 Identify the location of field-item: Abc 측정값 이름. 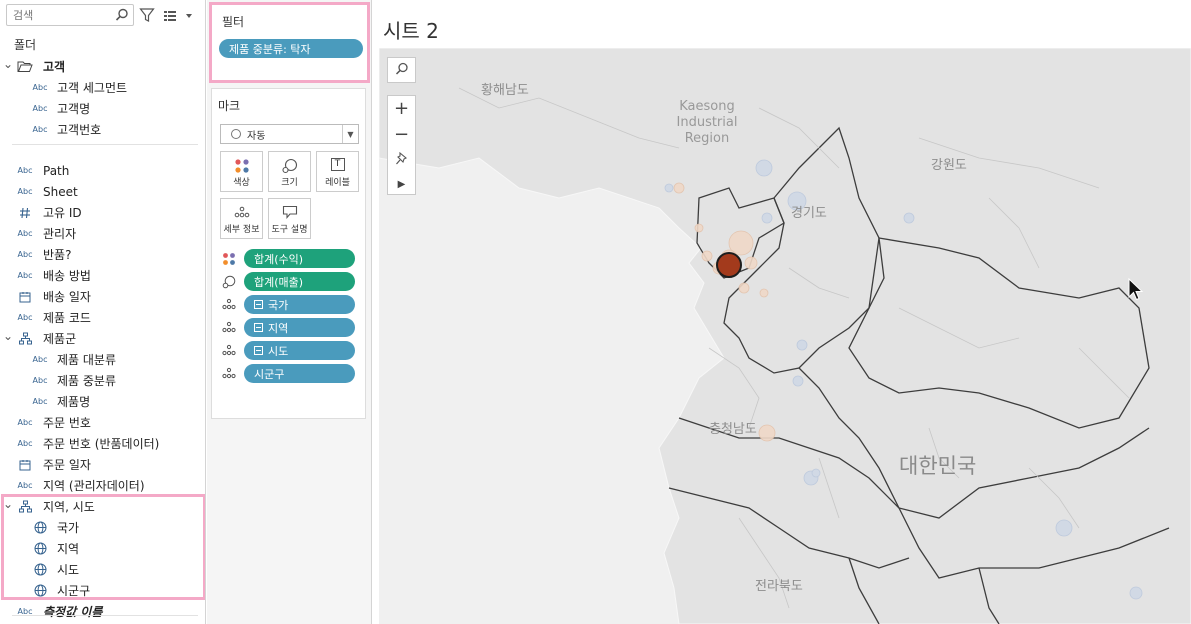
(102, 611).